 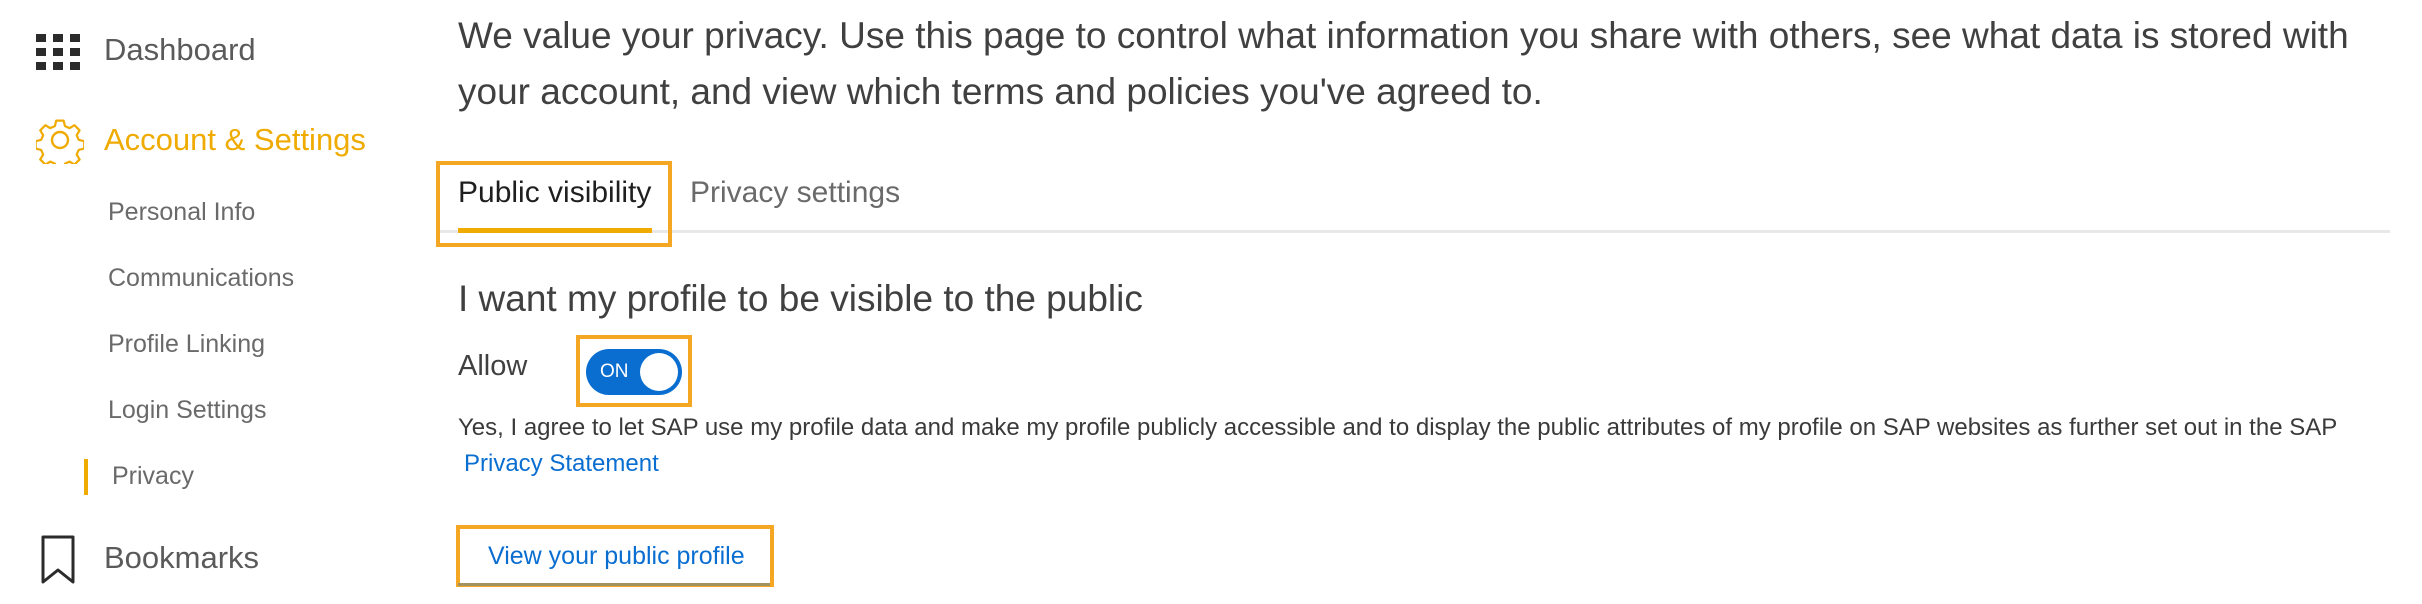 I want to click on tab-privacy-settings: Privacy settings, so click(x=795, y=193).